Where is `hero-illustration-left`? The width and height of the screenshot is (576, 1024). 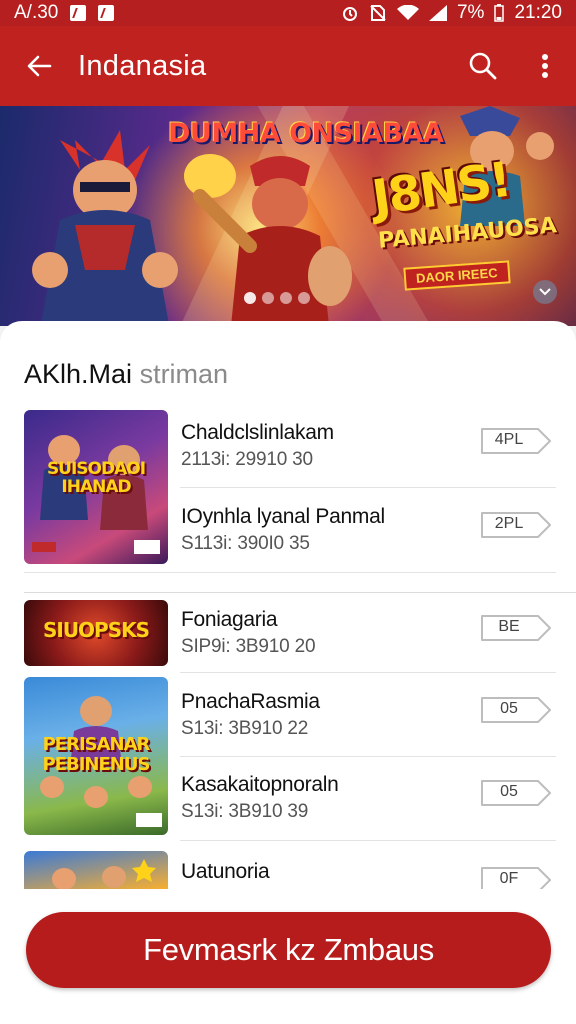
hero-illustration-left is located at coordinates (105, 228).